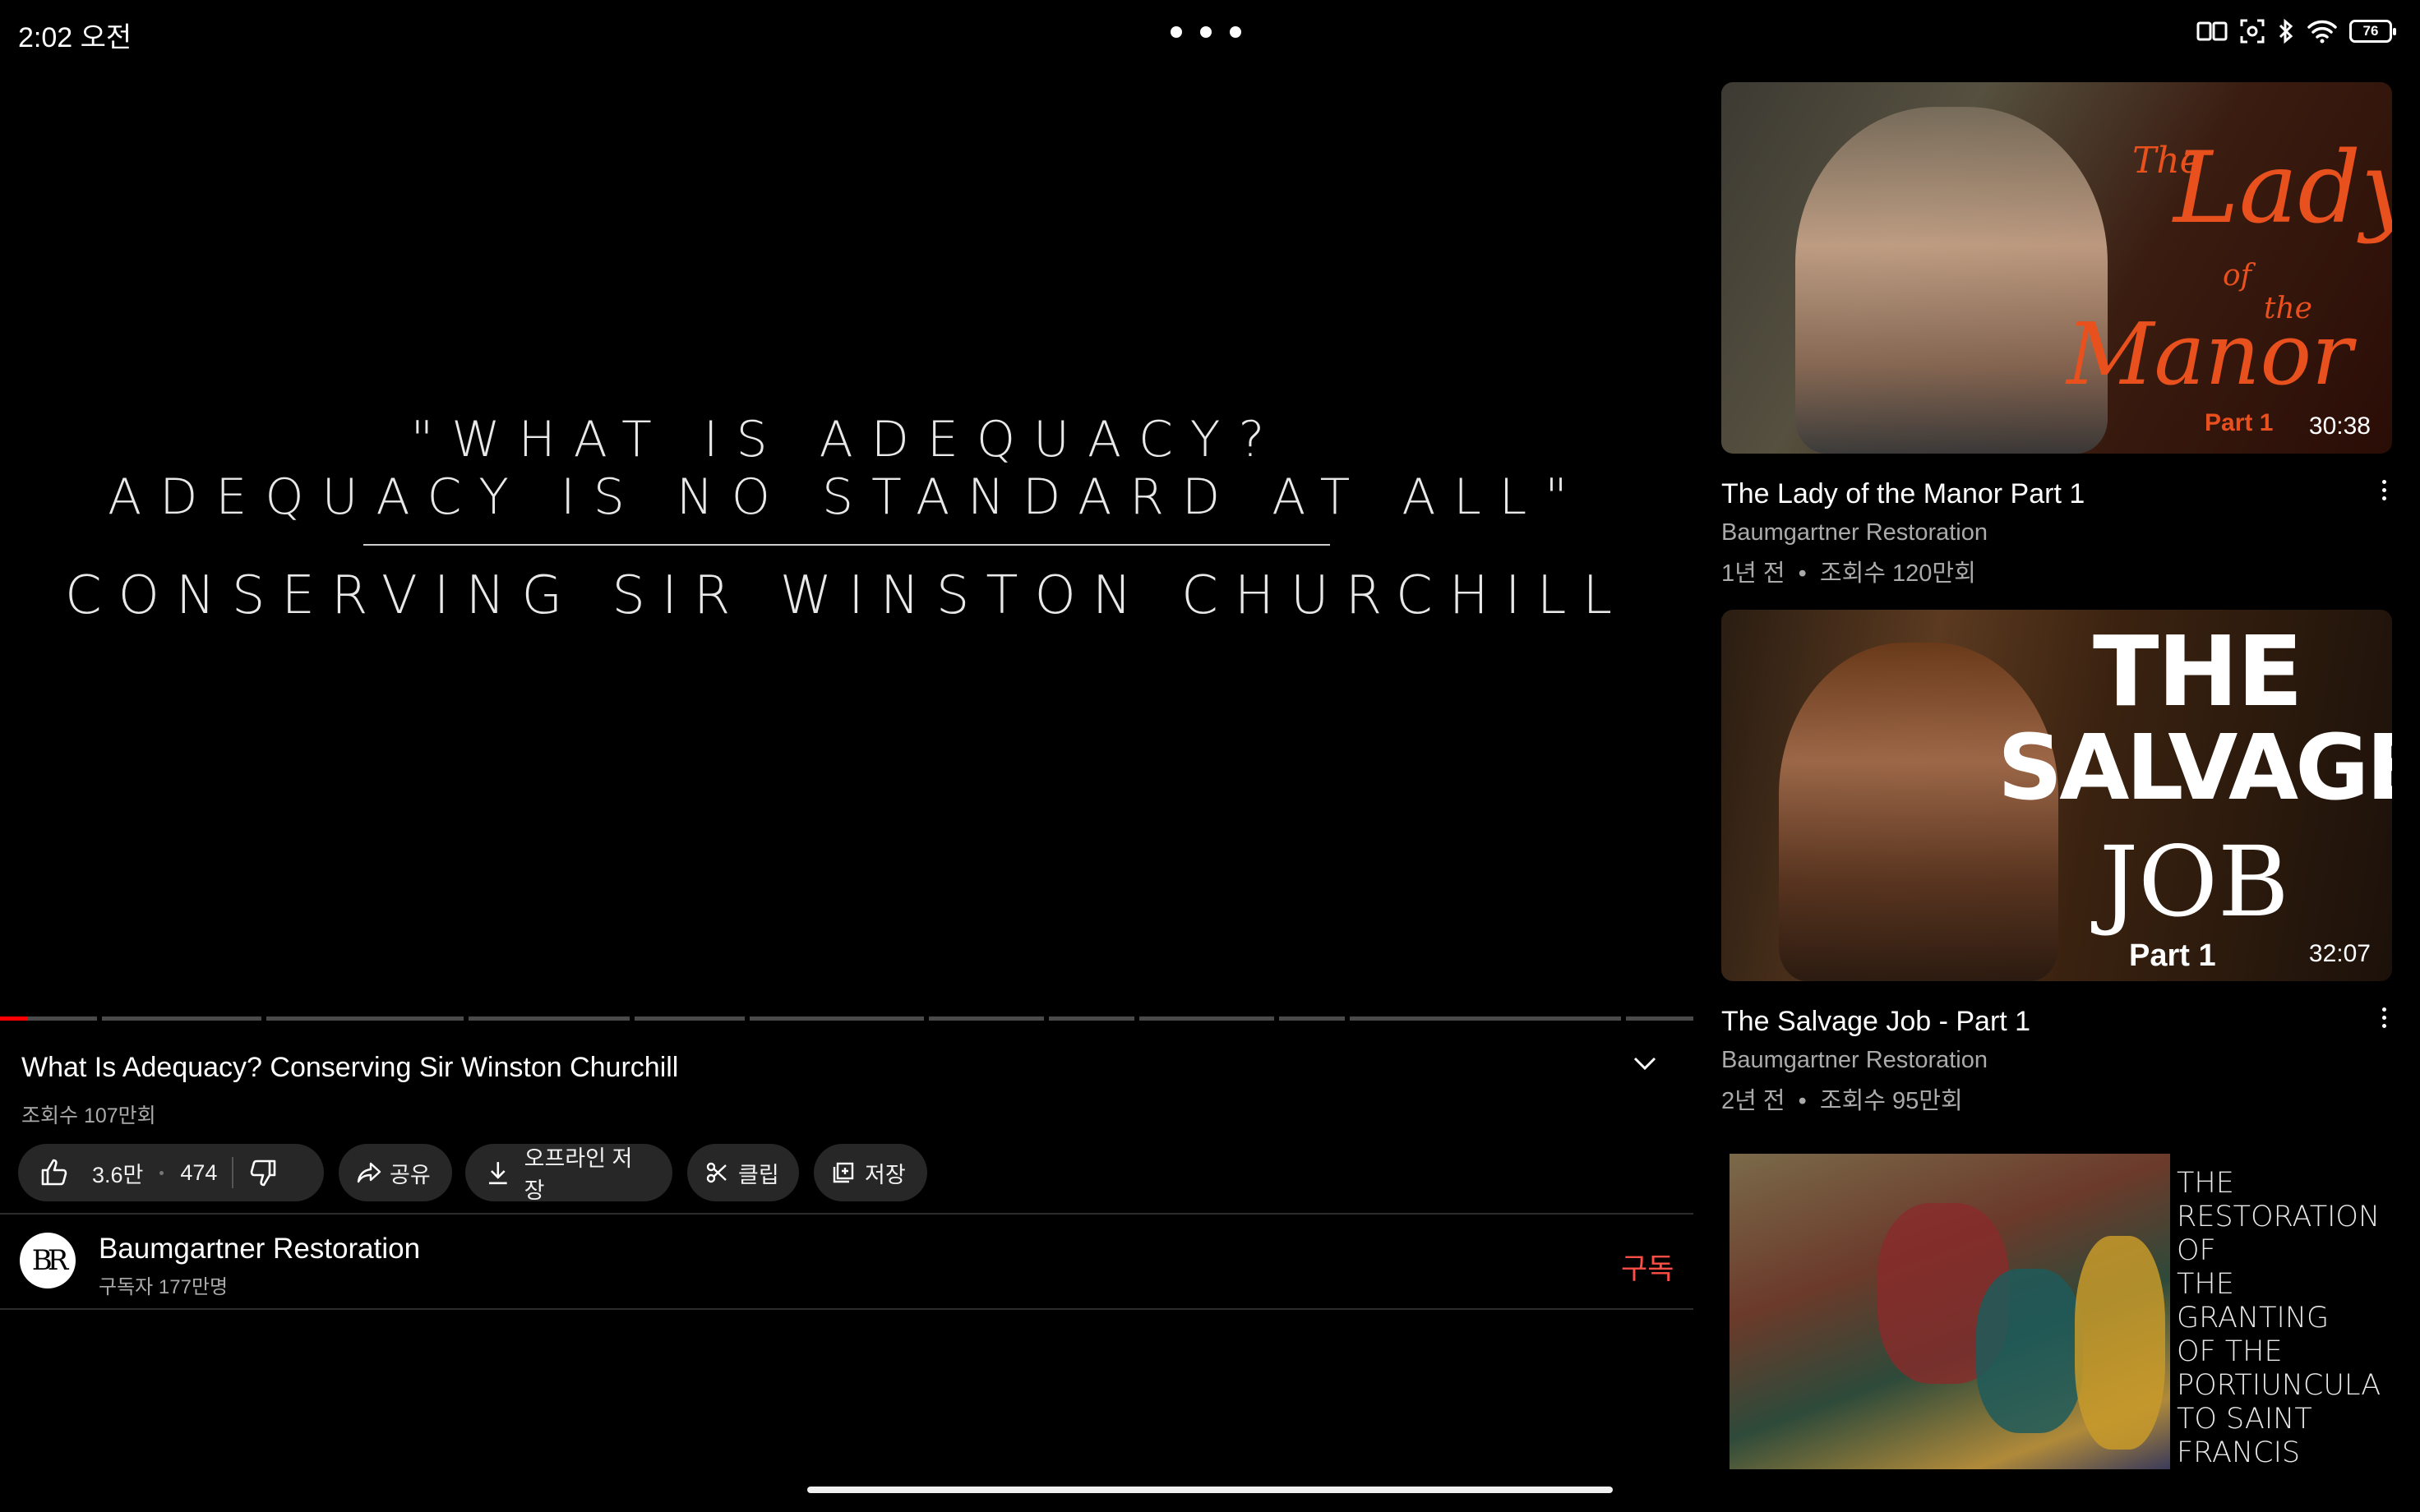  I want to click on like-count: 3.6만, so click(118, 1175).